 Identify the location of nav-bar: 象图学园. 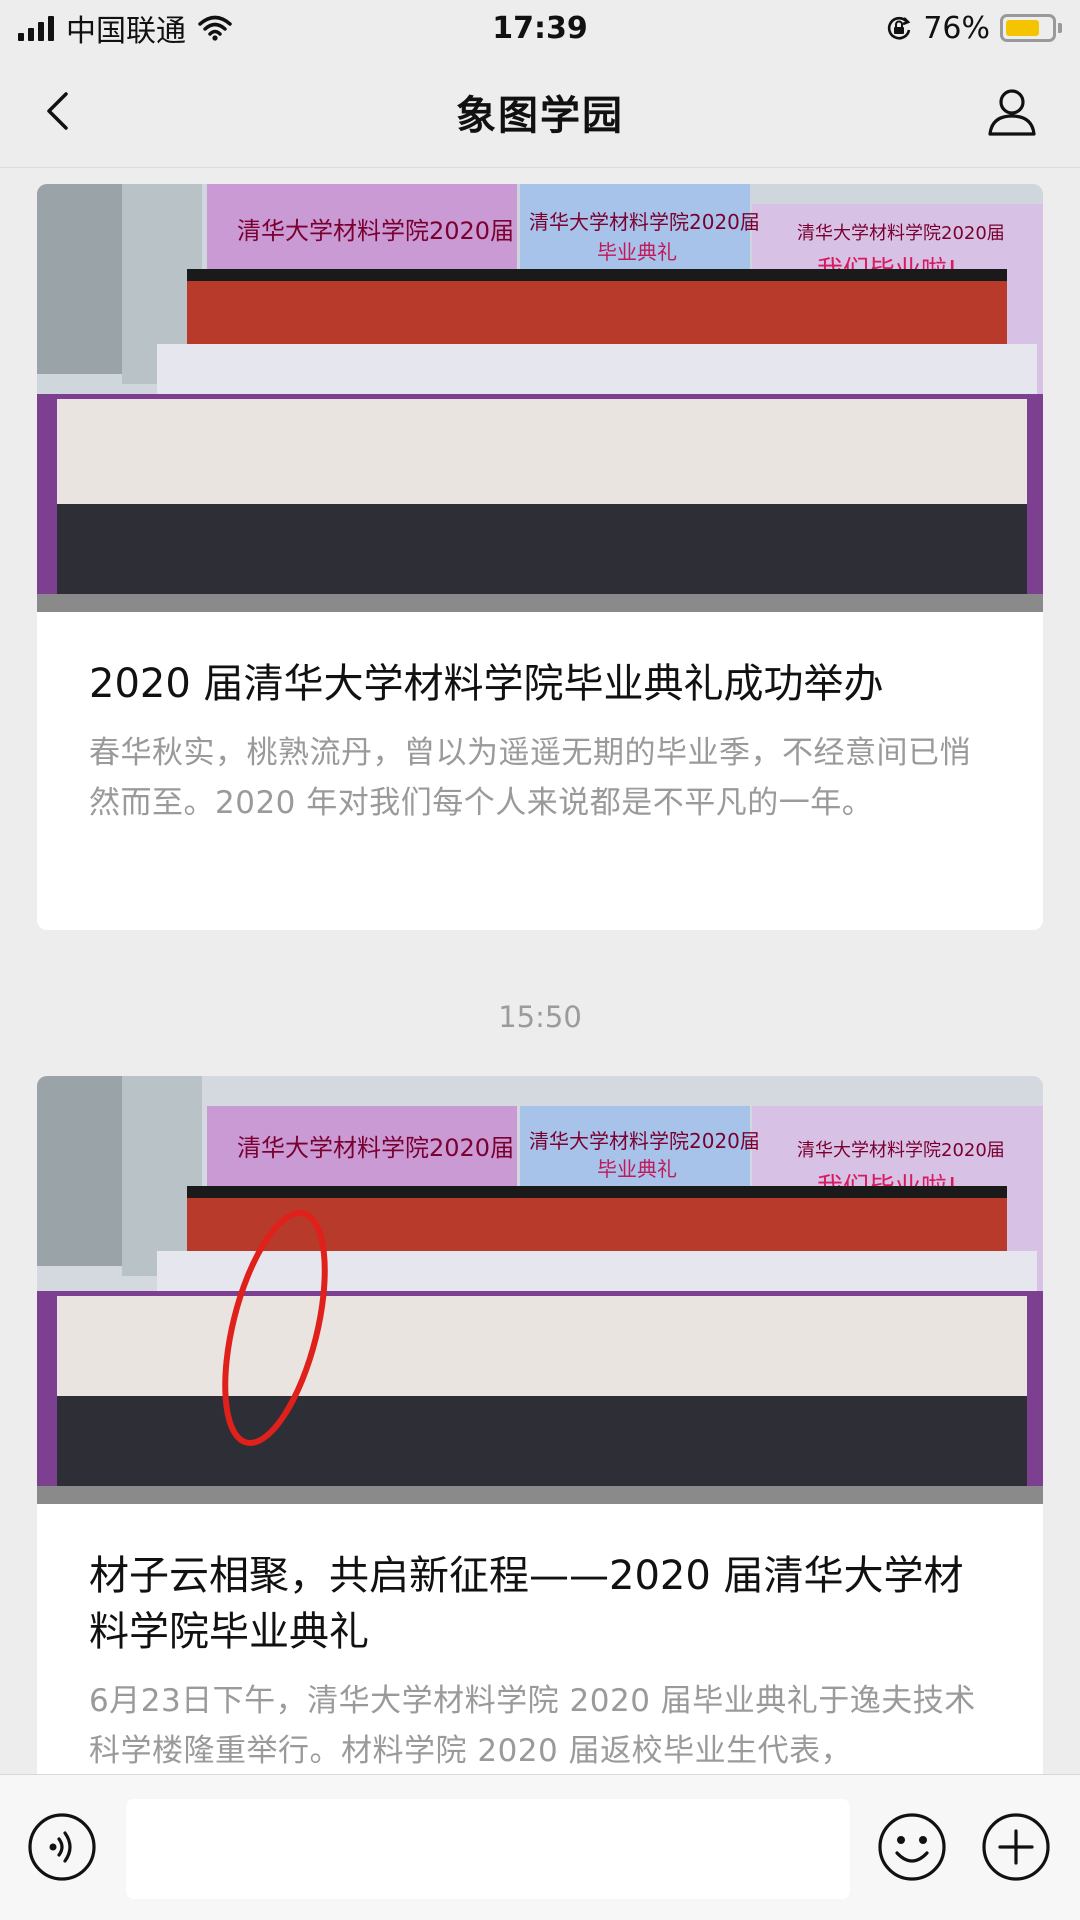
(540, 112).